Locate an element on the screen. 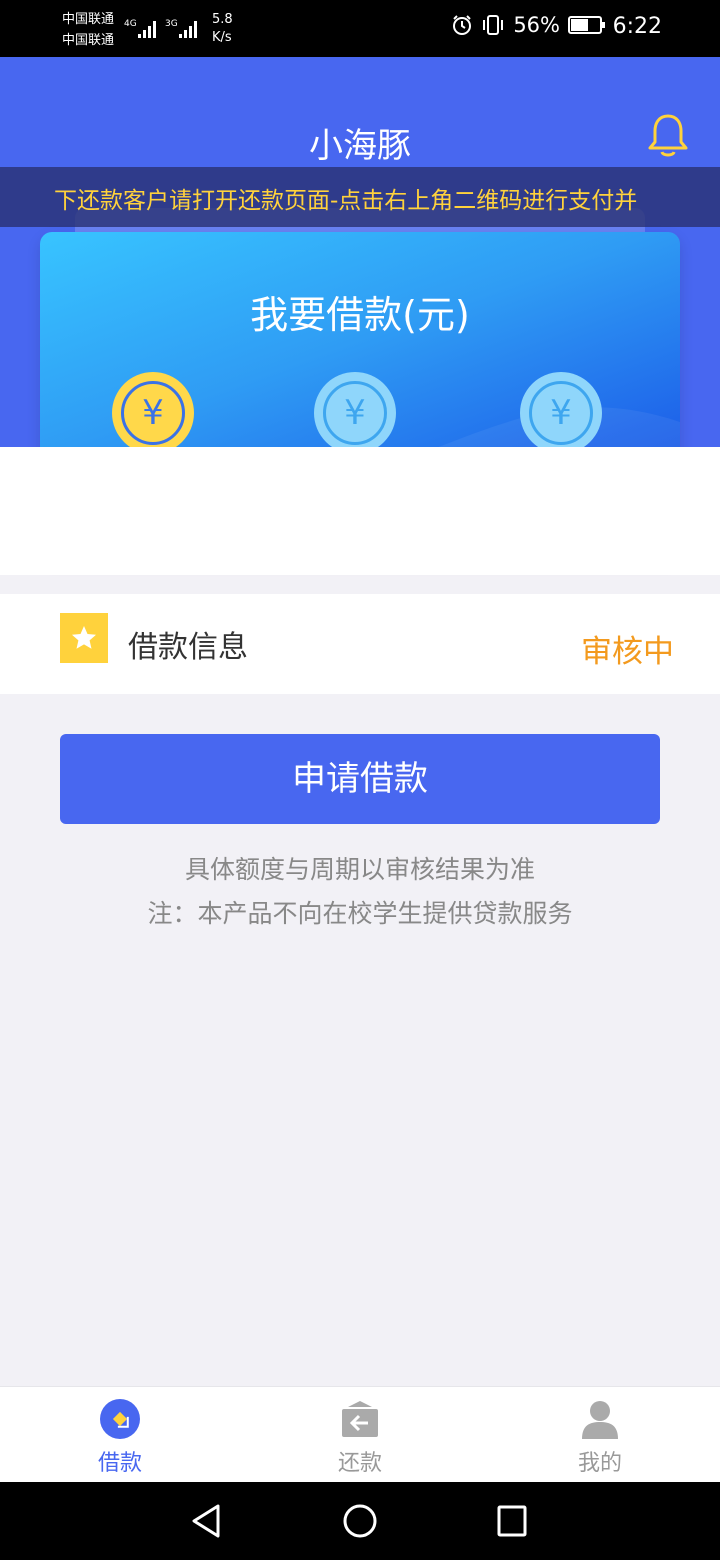 The width and height of the screenshot is (720, 1560). tab-label: 还款 is located at coordinates (359, 1463).